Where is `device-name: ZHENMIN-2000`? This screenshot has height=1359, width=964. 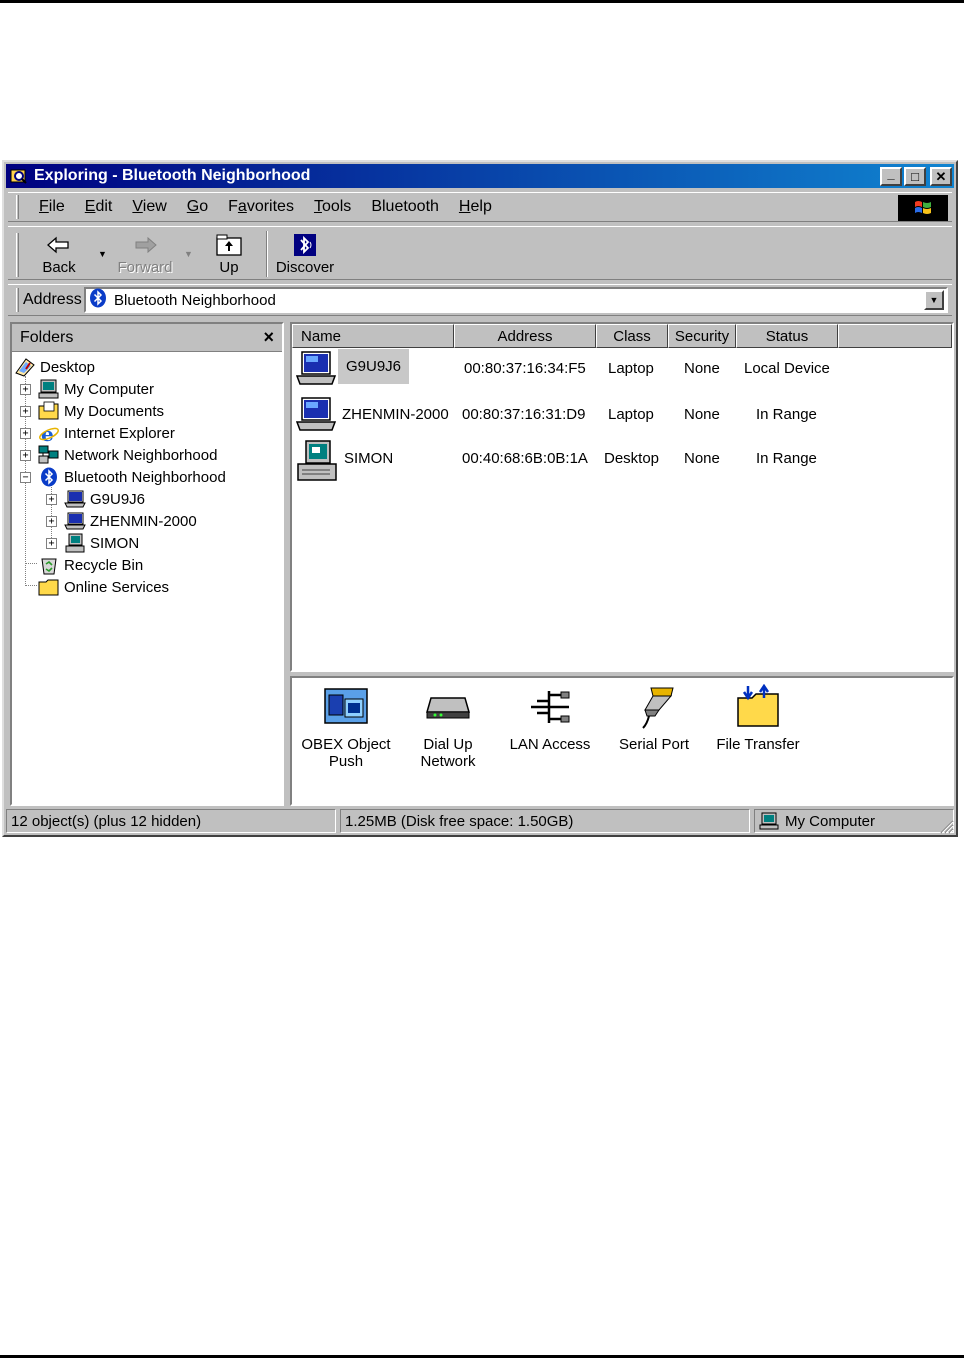 device-name: ZHENMIN-2000 is located at coordinates (395, 414).